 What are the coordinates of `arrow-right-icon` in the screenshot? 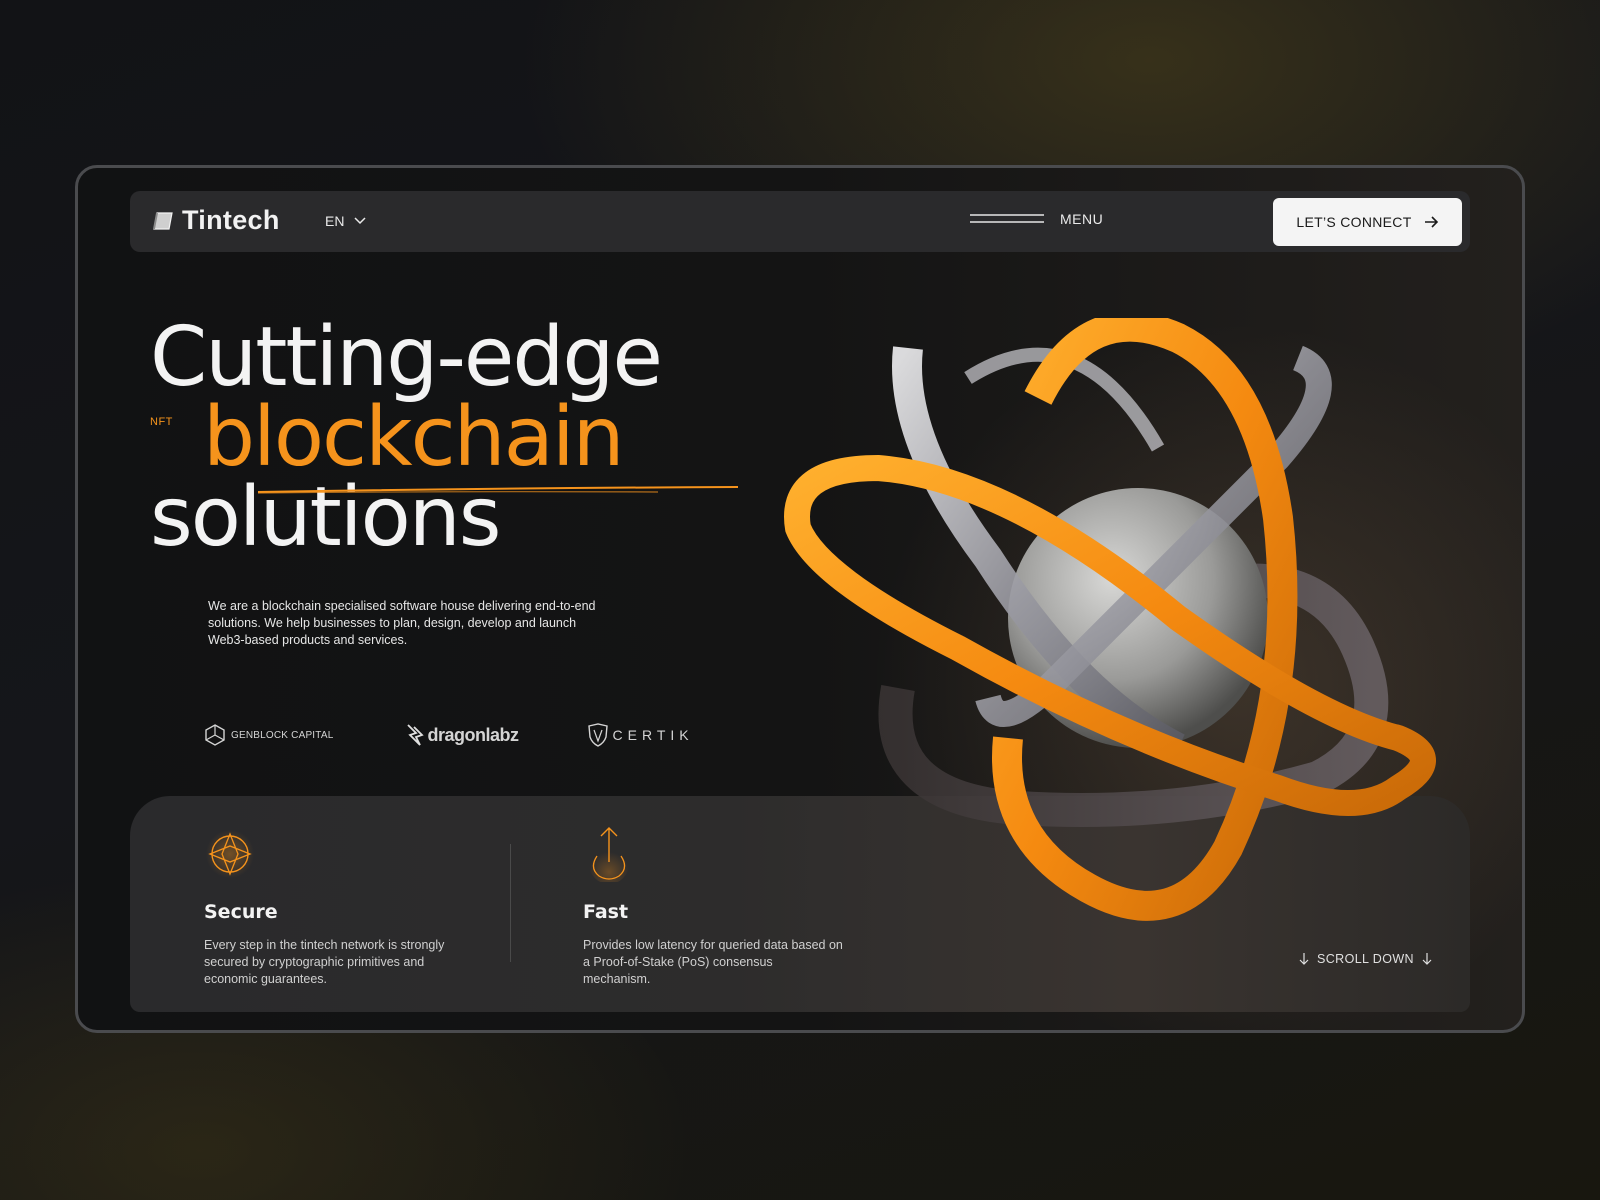 It's located at (1431, 222).